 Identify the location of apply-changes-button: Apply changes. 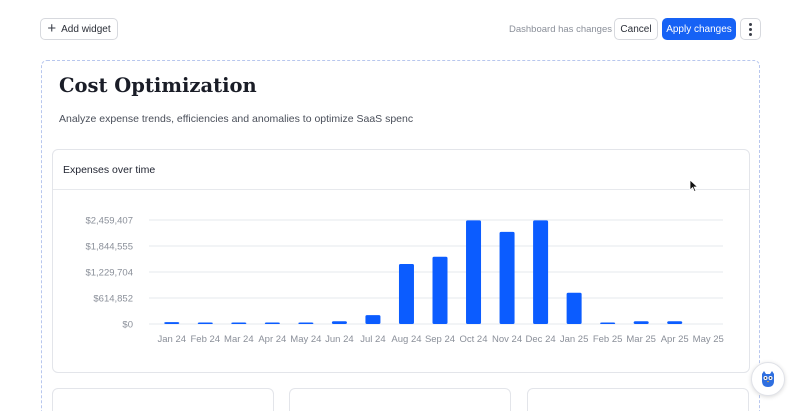
(699, 29).